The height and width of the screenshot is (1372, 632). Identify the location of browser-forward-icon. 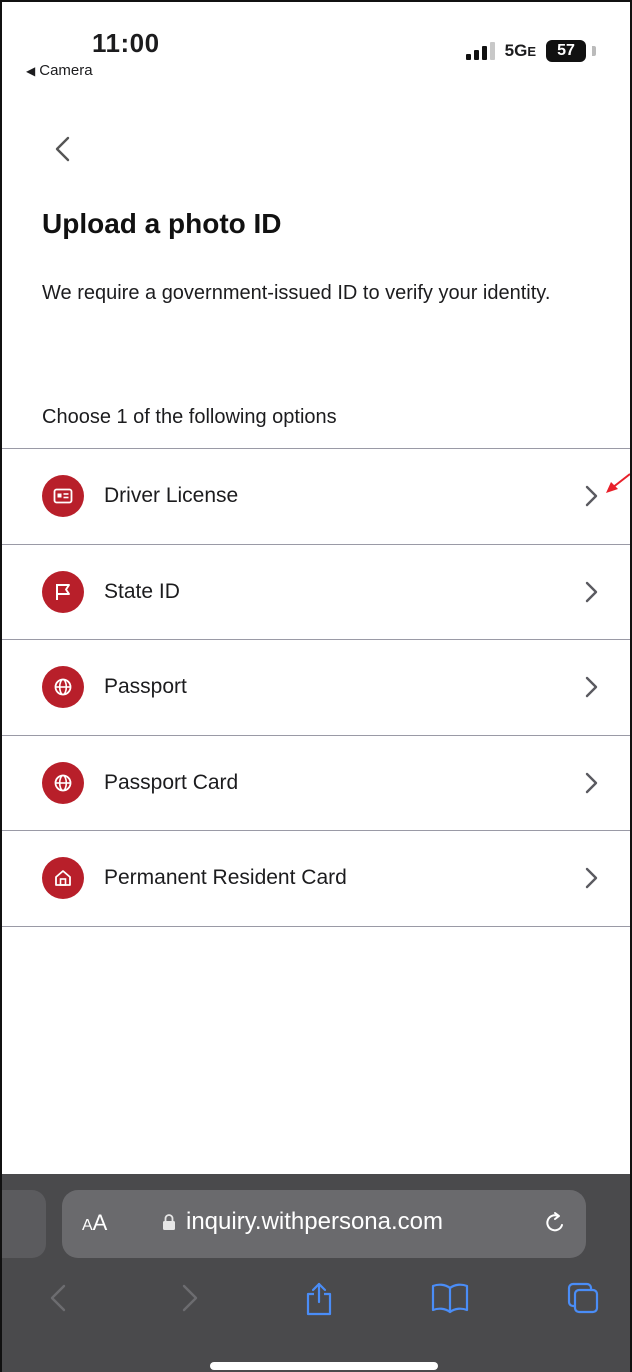
(189, 1298).